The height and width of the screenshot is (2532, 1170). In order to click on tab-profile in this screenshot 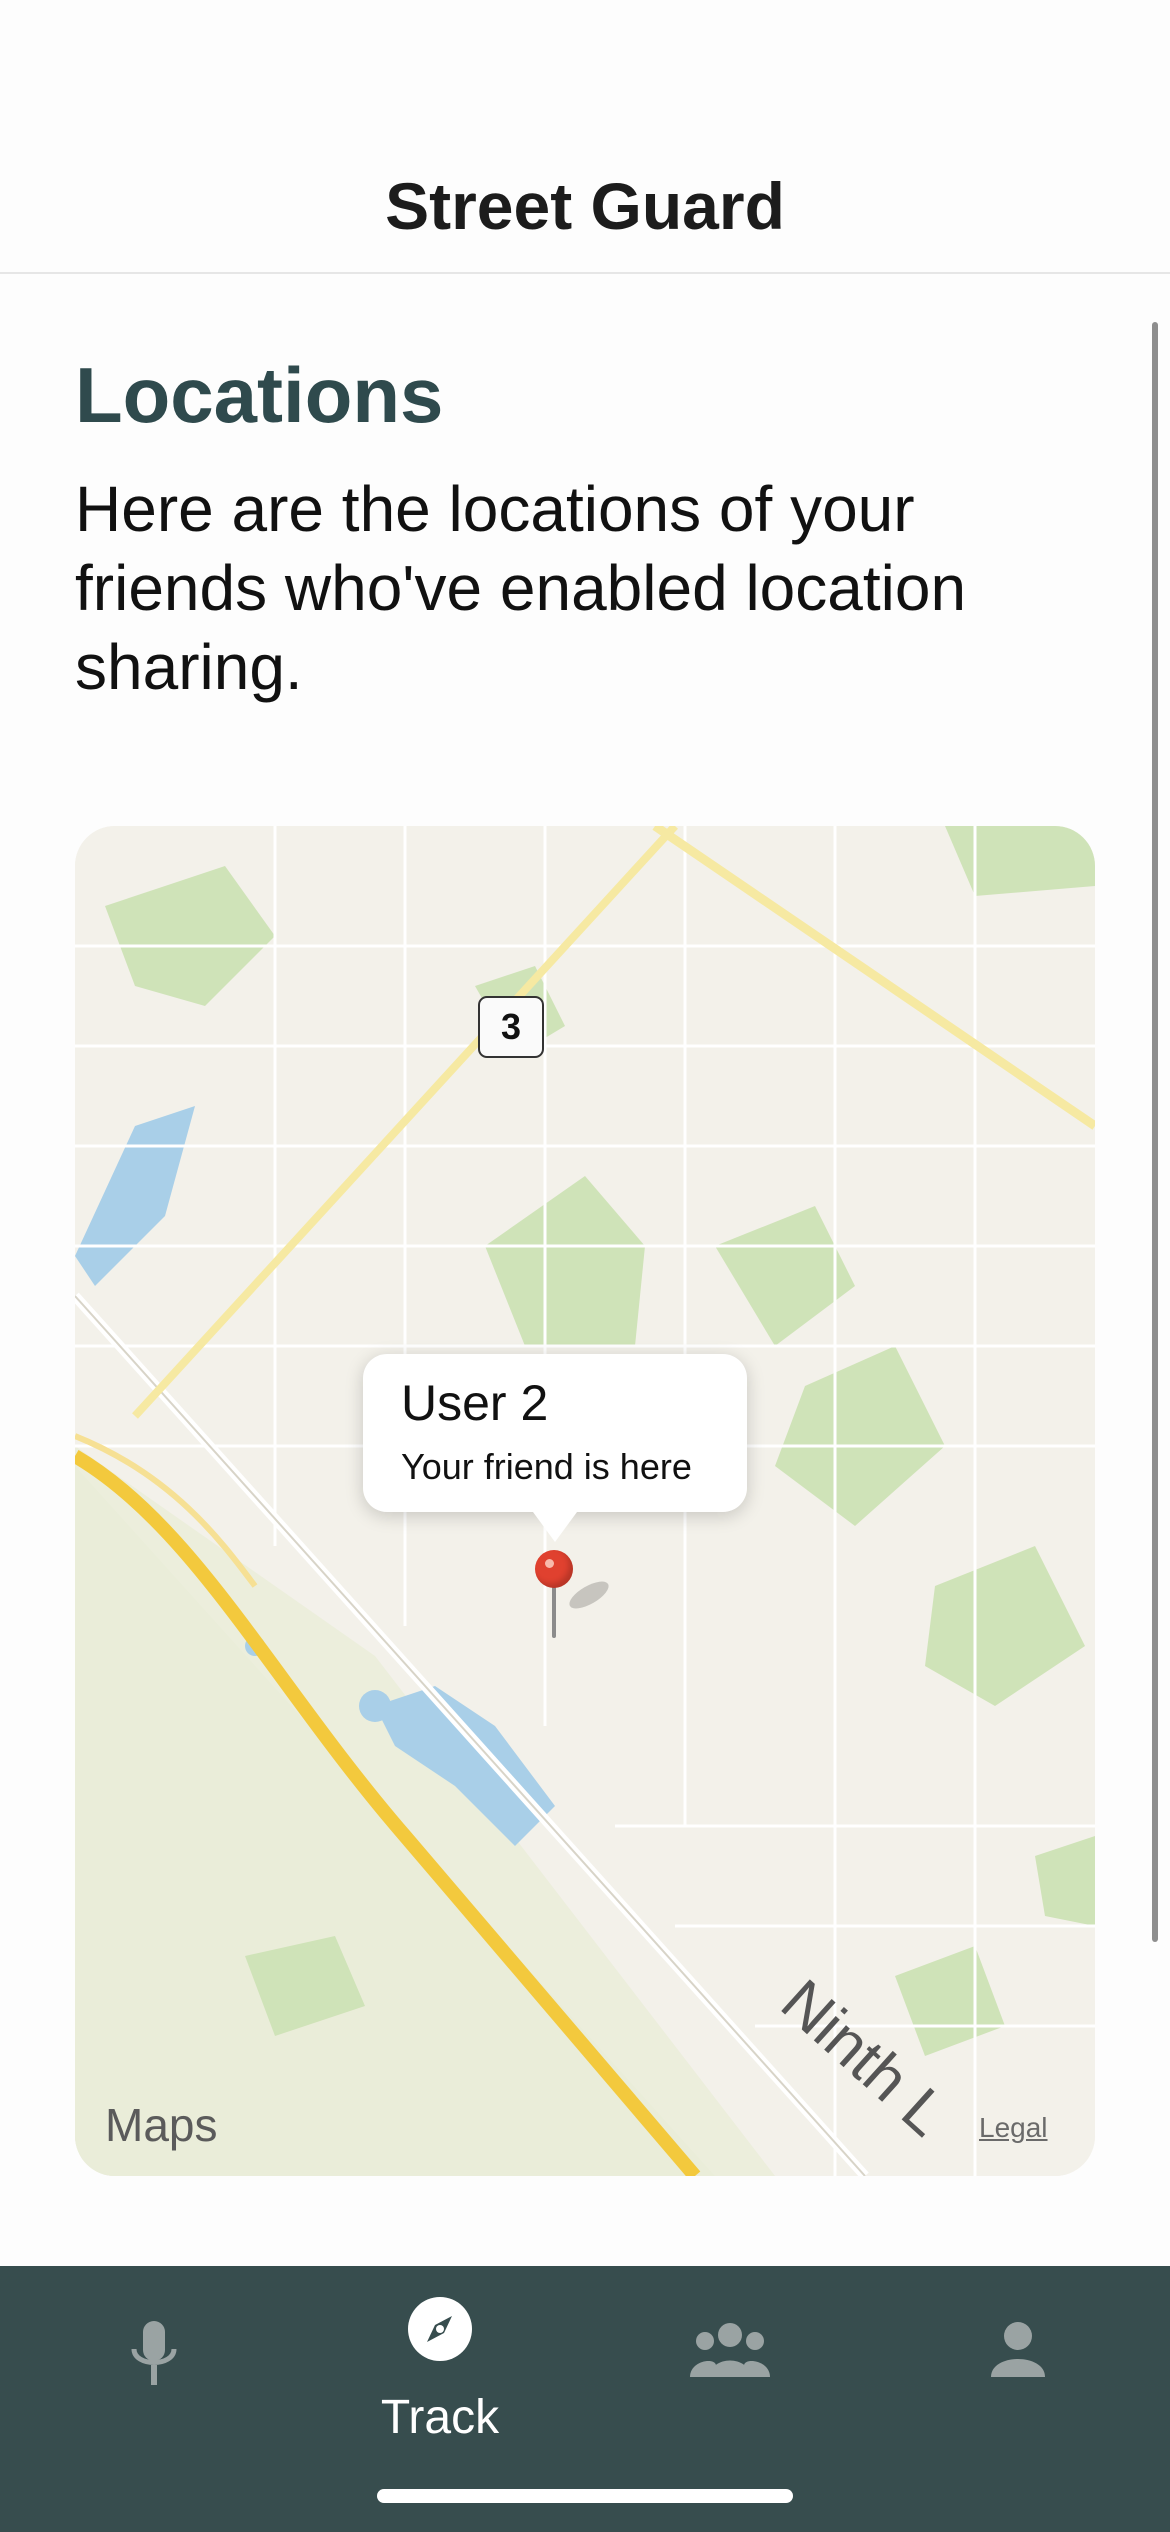, I will do `click(1018, 2366)`.